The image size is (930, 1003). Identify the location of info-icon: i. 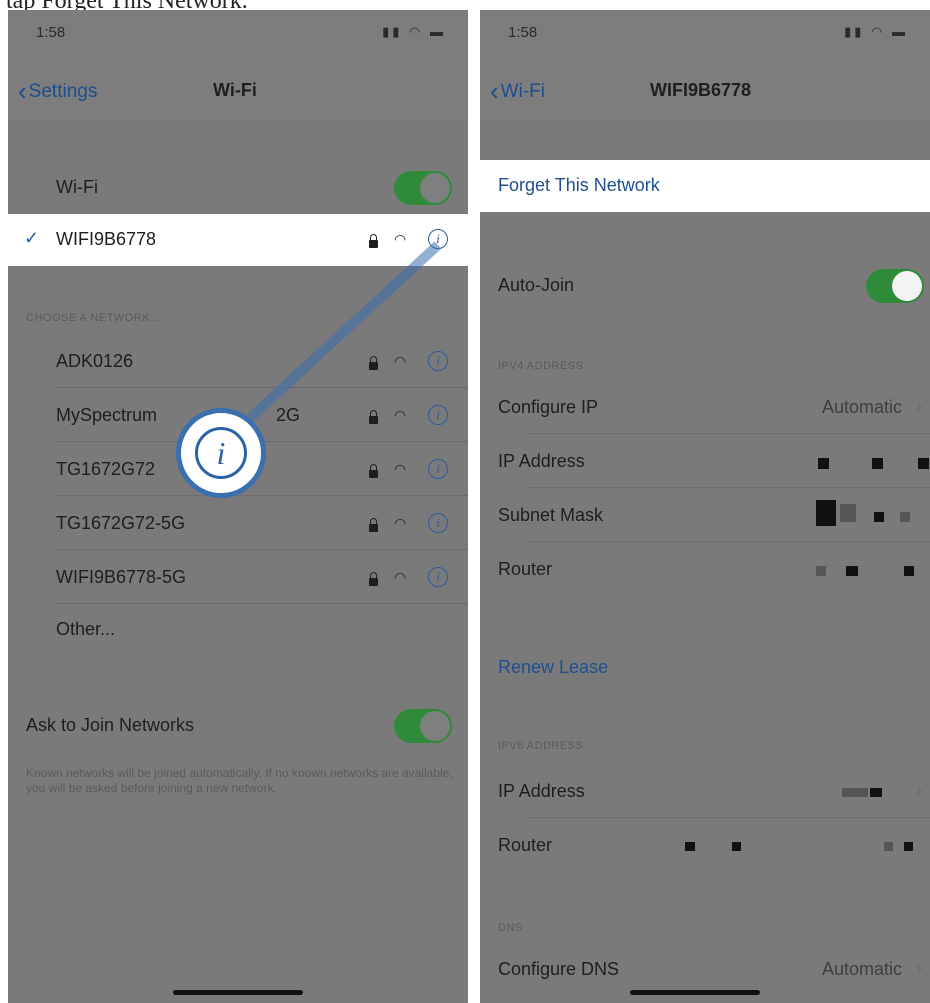
(221, 453).